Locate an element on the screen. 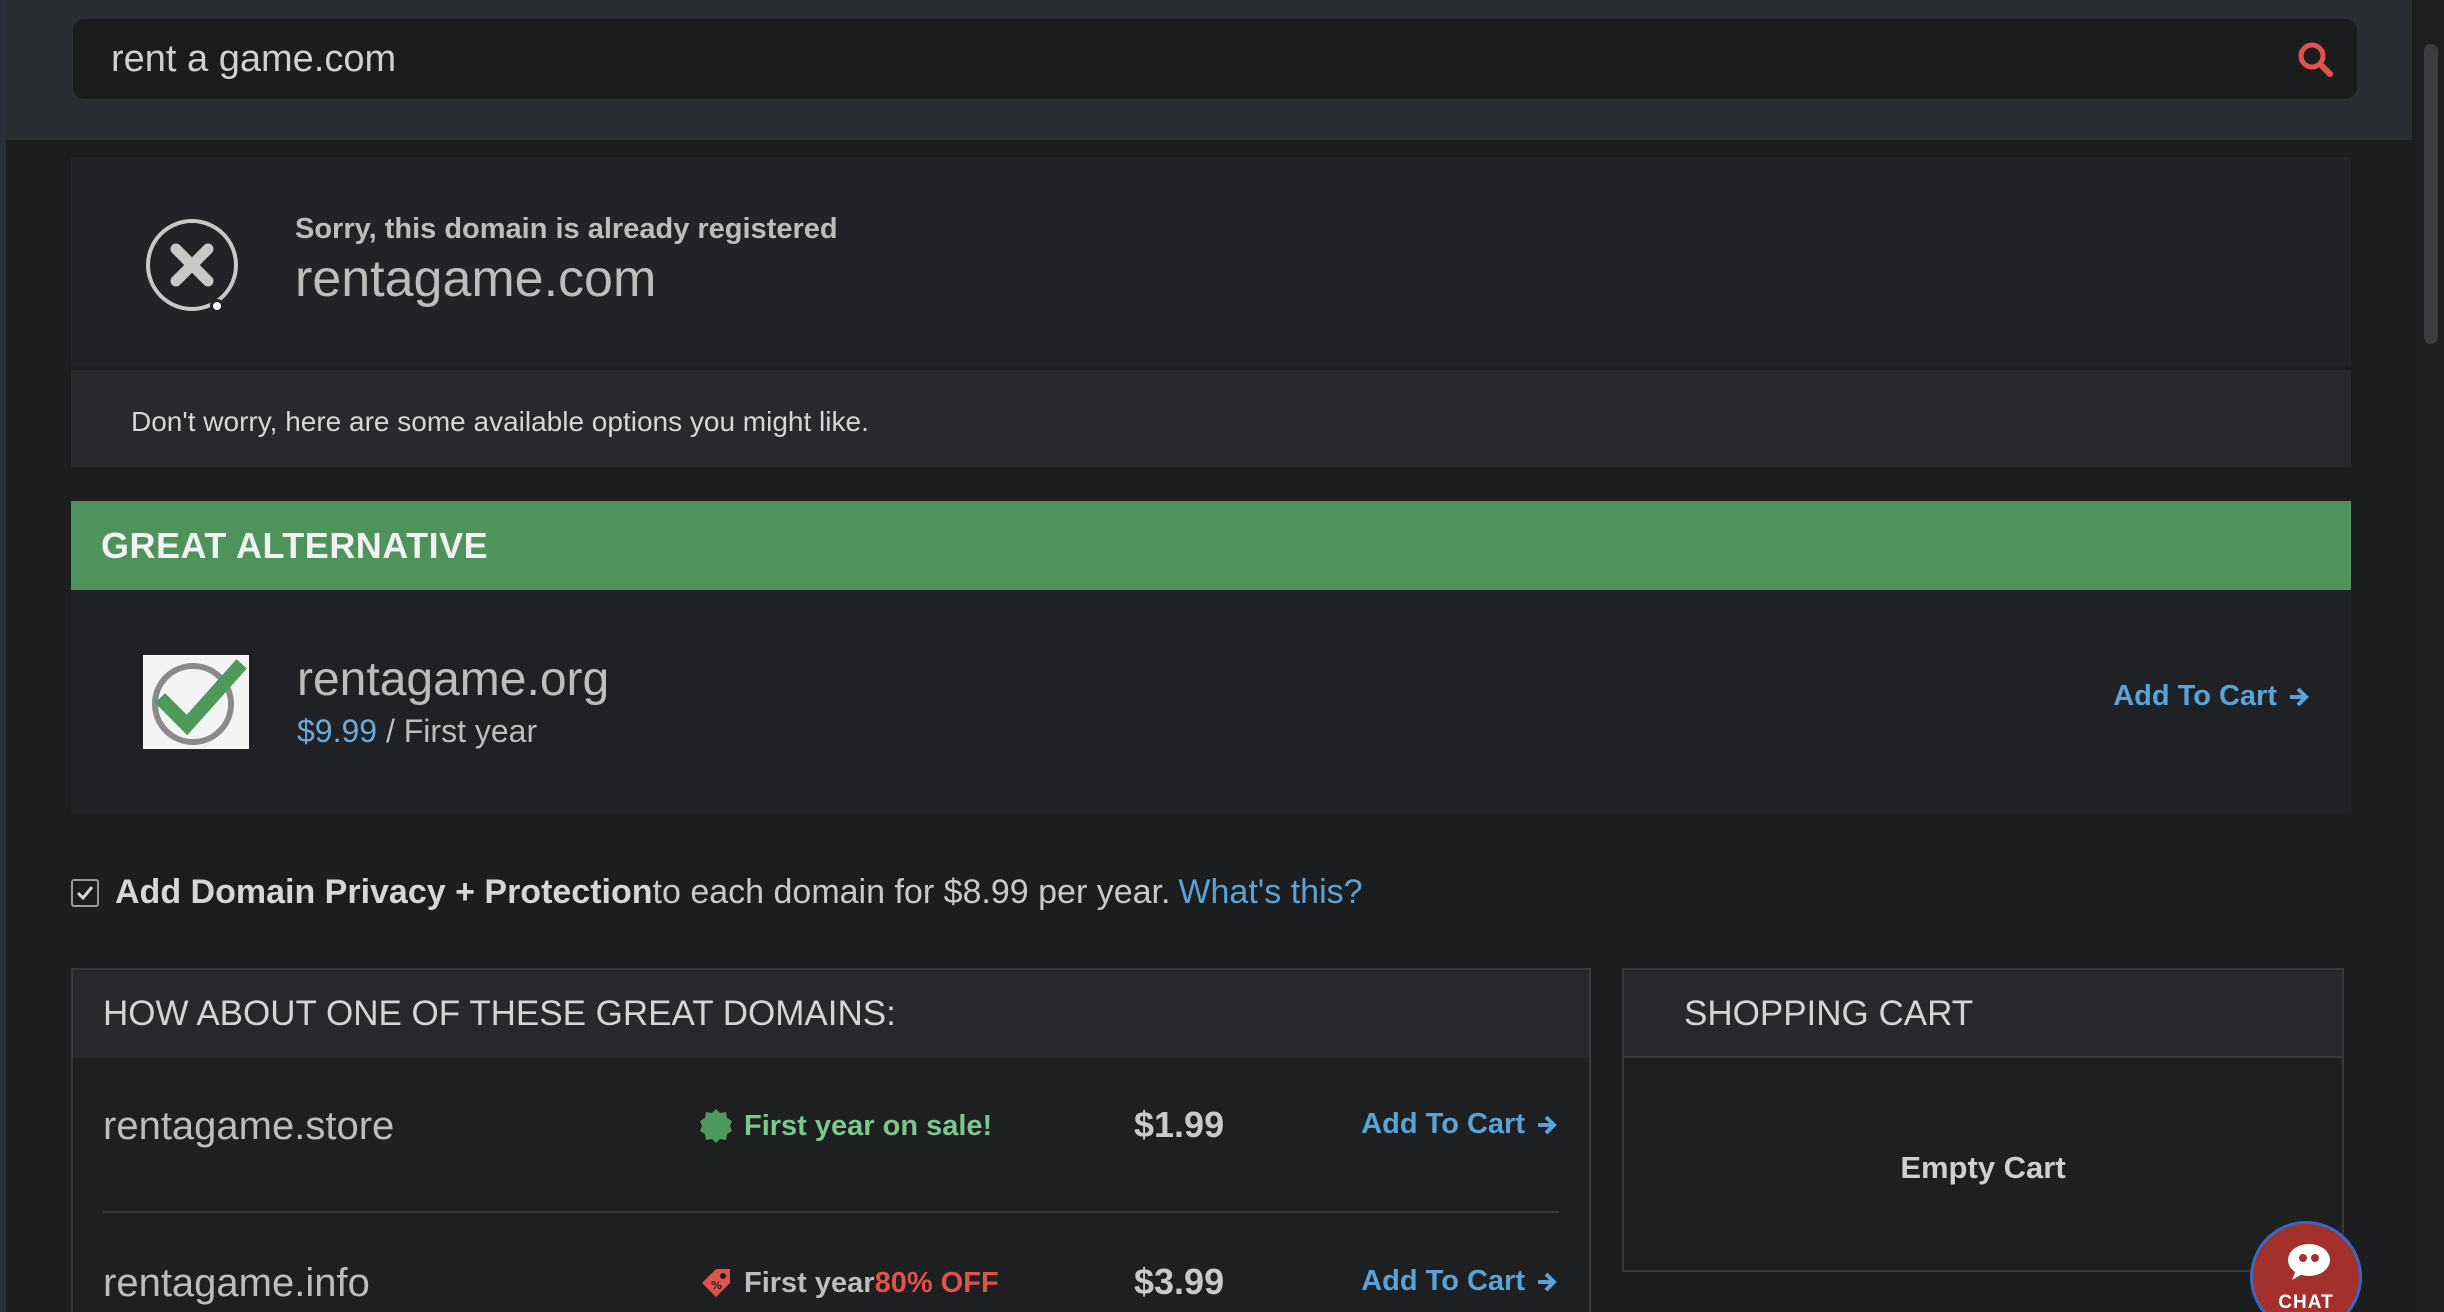  searched-domain: rentagame.com is located at coordinates (476, 279).